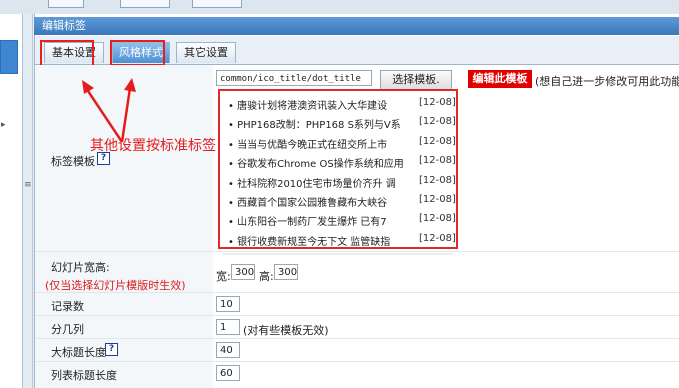 This screenshot has height=388, width=679. What do you see at coordinates (80, 267) in the screenshot?
I see `slideshow-size-label: 幻灯片宽高:` at bounding box center [80, 267].